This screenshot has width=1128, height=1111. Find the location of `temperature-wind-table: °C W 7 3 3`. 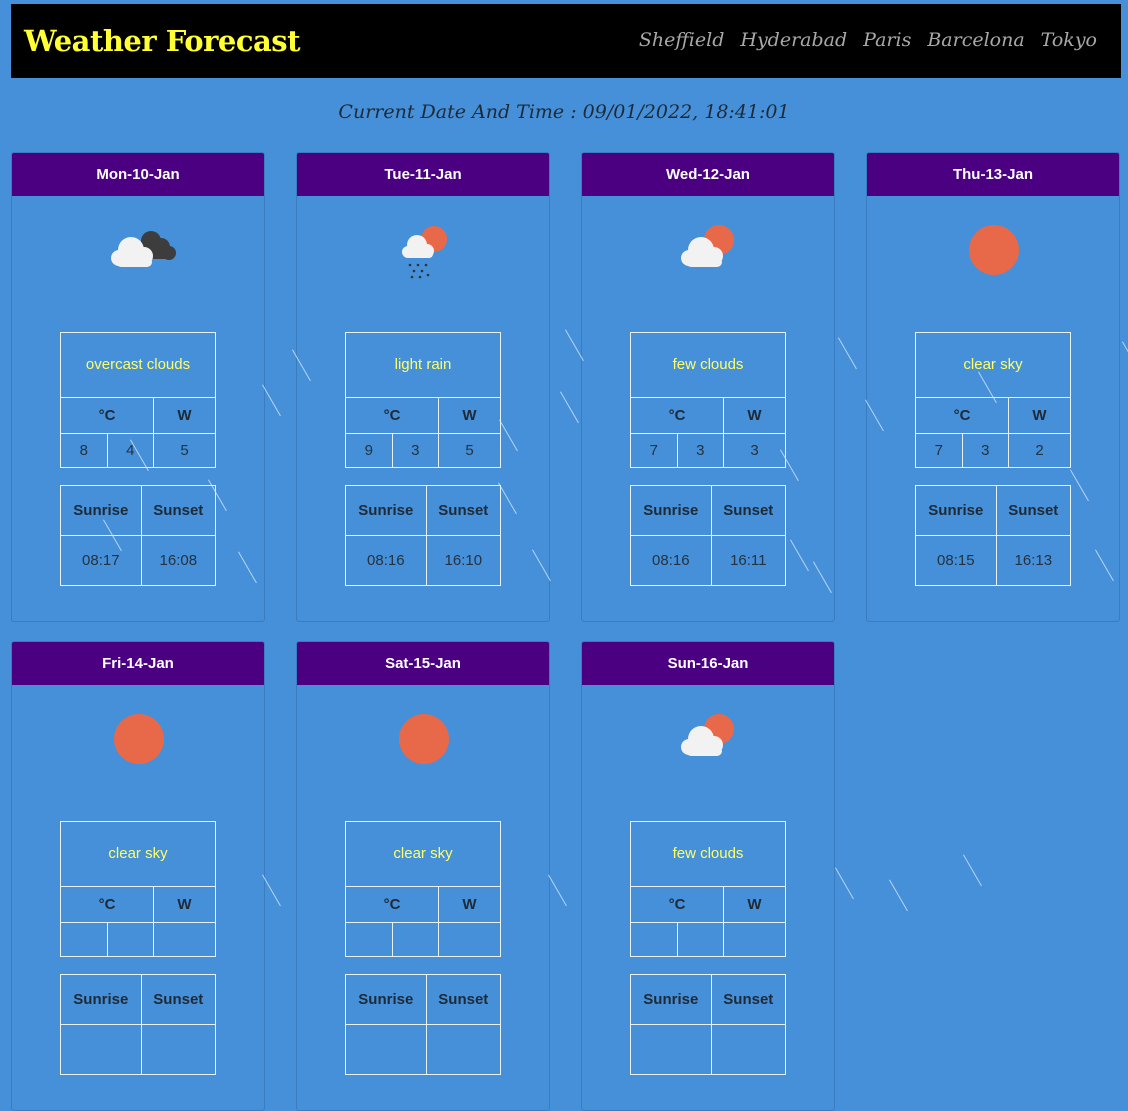

temperature-wind-table: °C W 7 3 3 is located at coordinates (708, 432).